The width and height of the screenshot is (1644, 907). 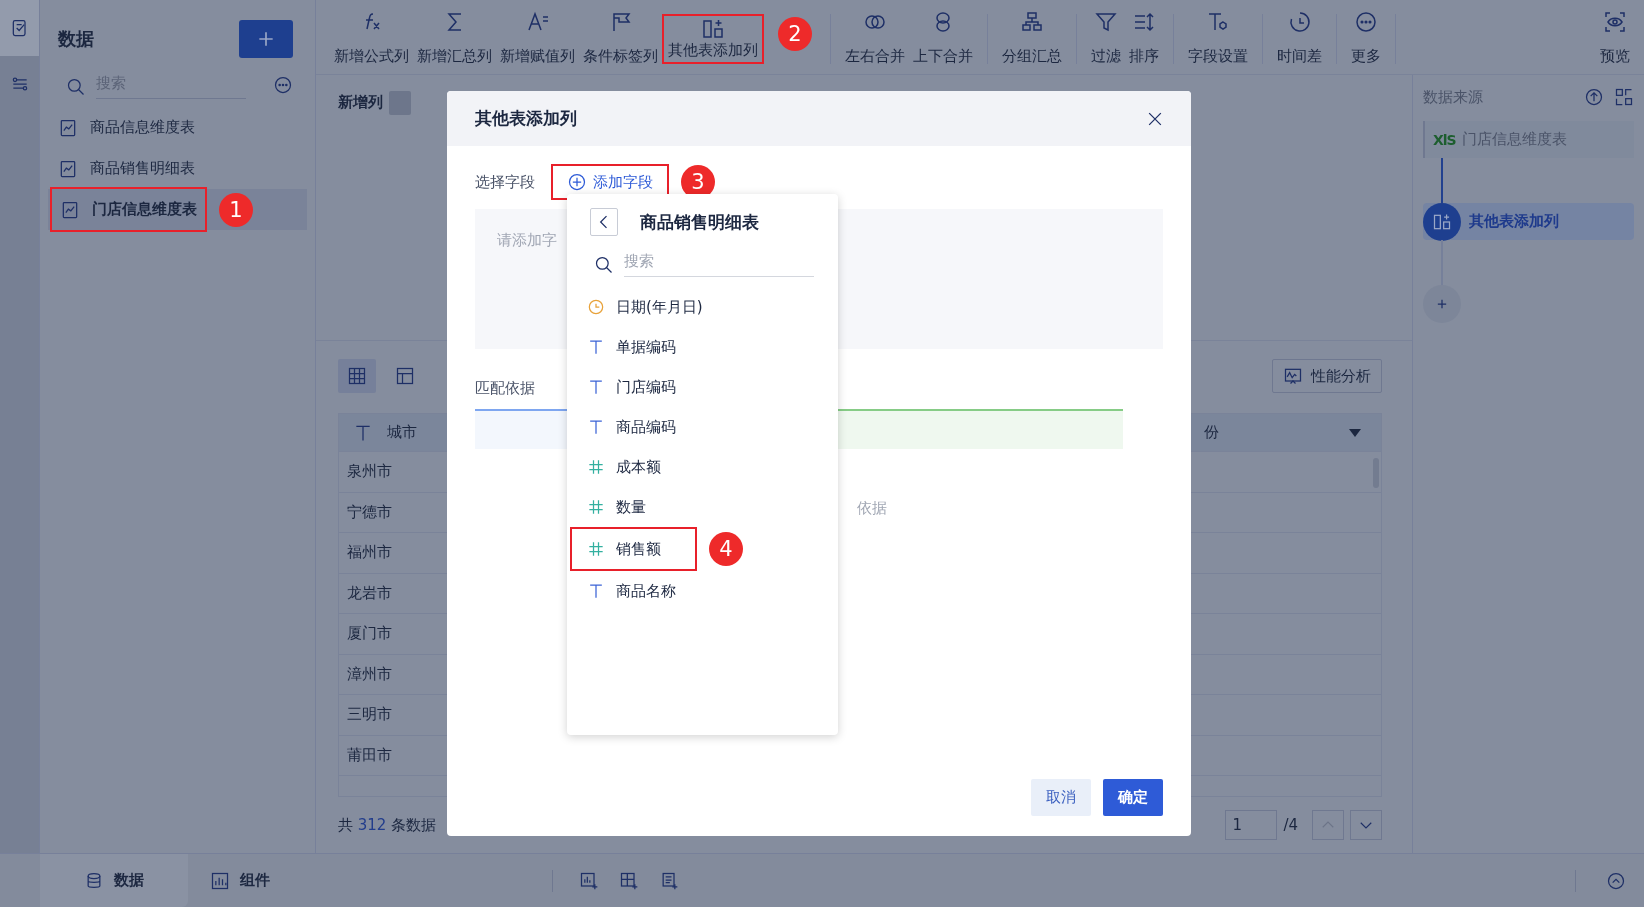 What do you see at coordinates (369, 674) in the screenshot?
I see `table-cell-text: 漳州市` at bounding box center [369, 674].